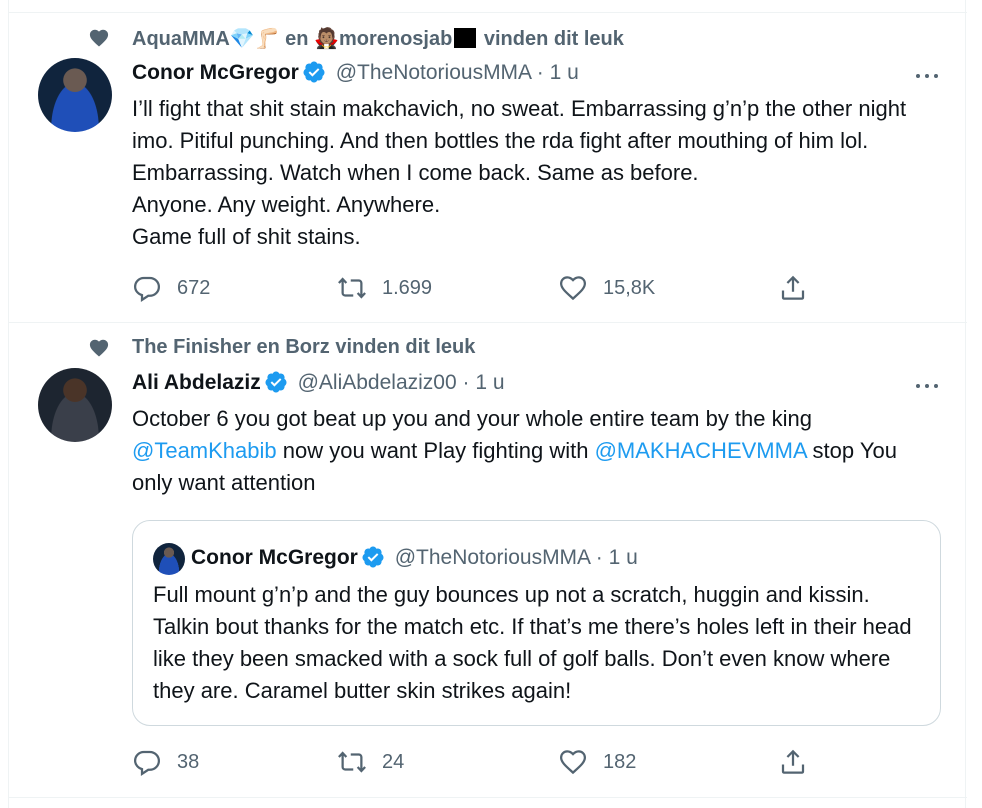 The width and height of the screenshot is (982, 808). What do you see at coordinates (370, 762) in the screenshot?
I see `retweet-button: 24` at bounding box center [370, 762].